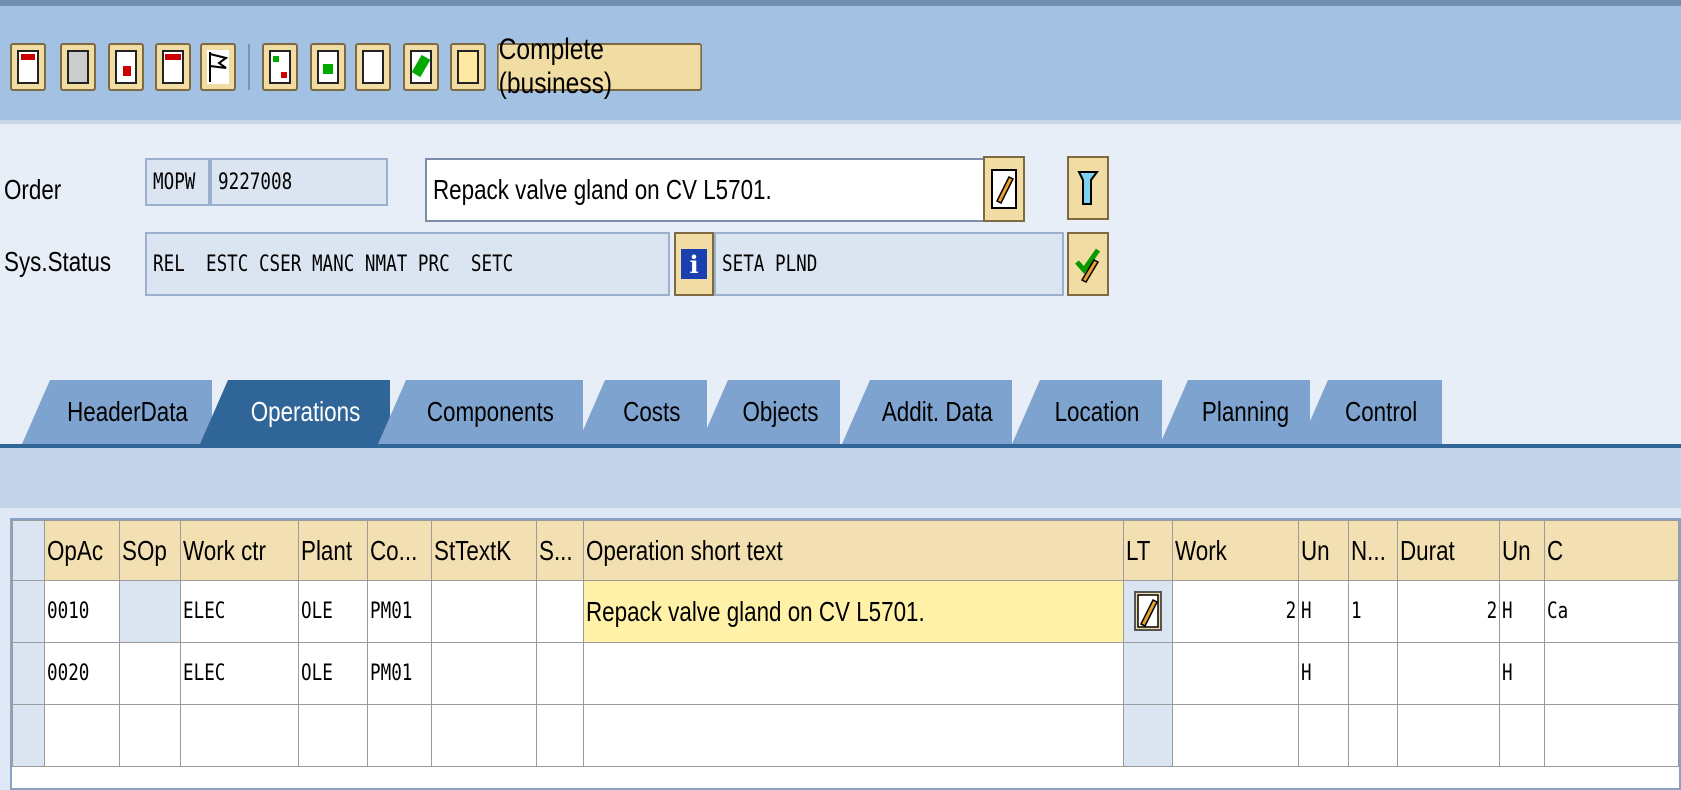  What do you see at coordinates (853, 550) in the screenshot?
I see `col-header-short-text: Operation short text` at bounding box center [853, 550].